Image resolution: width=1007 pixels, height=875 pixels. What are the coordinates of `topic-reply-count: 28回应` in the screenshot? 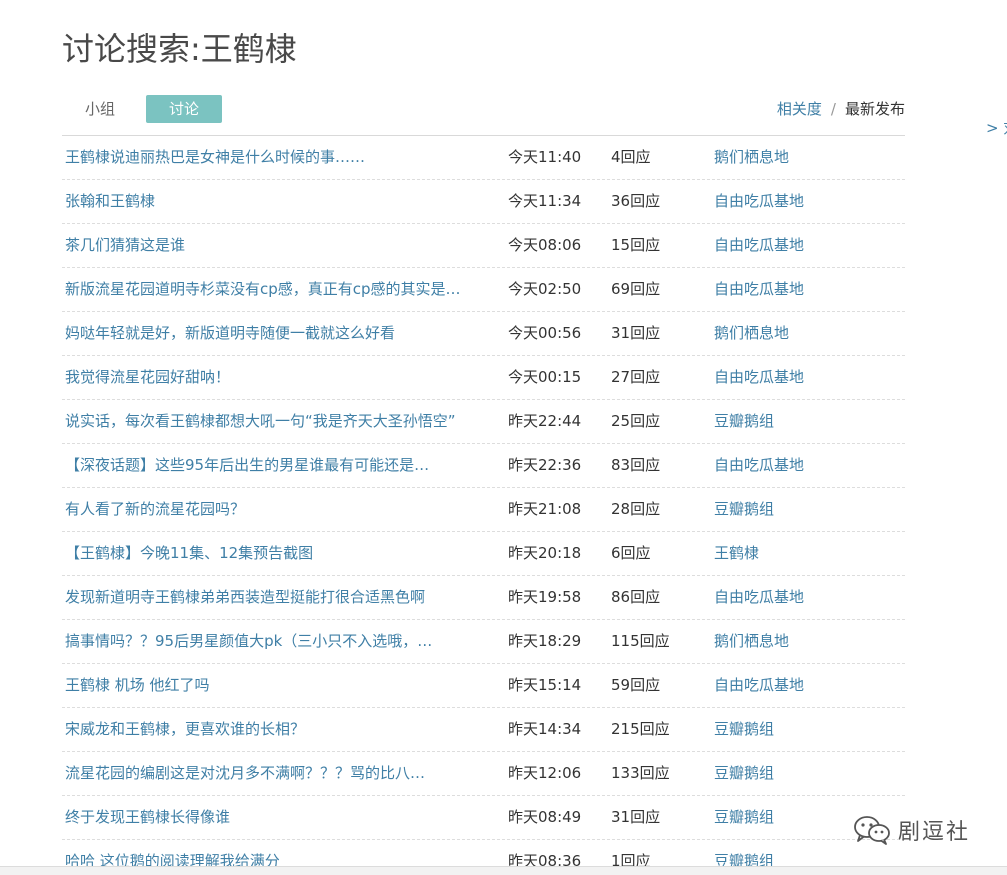 It's located at (636, 509).